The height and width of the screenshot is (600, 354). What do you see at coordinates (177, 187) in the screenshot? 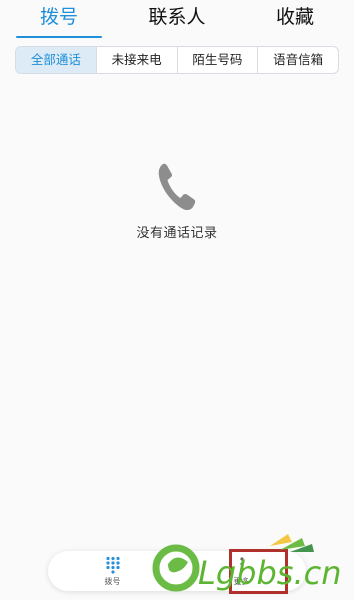
I see `phone-icon` at bounding box center [177, 187].